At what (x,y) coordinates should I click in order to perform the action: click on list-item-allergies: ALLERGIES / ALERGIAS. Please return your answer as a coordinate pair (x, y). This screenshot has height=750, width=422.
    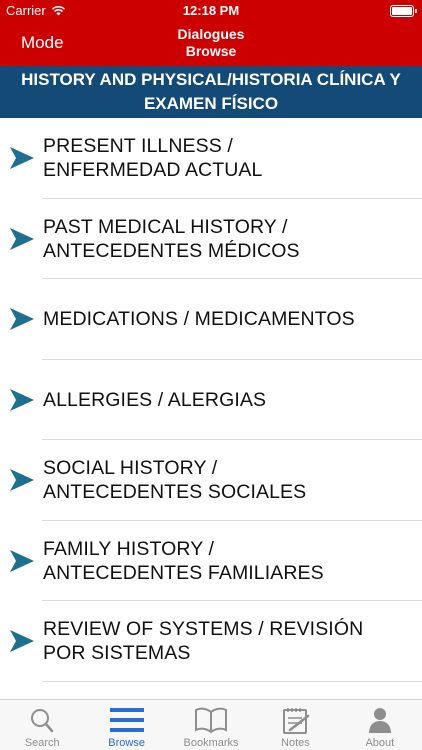
    Looking at the image, I should click on (211, 400).